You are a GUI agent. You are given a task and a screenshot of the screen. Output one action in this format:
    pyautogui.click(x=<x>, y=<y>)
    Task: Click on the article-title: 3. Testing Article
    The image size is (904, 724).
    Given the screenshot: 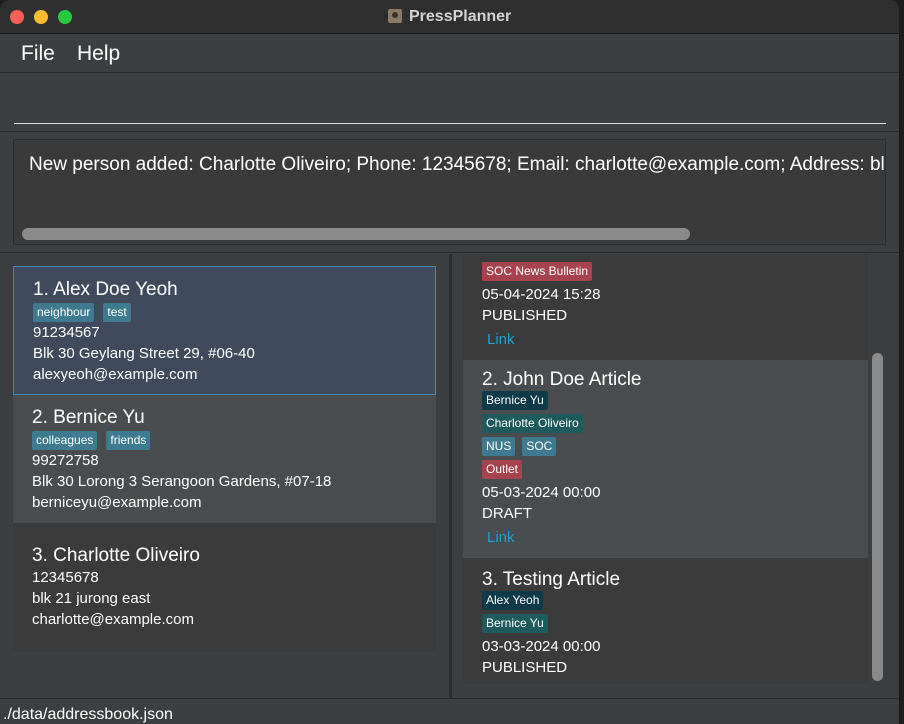 What is the action you would take?
    pyautogui.click(x=551, y=579)
    